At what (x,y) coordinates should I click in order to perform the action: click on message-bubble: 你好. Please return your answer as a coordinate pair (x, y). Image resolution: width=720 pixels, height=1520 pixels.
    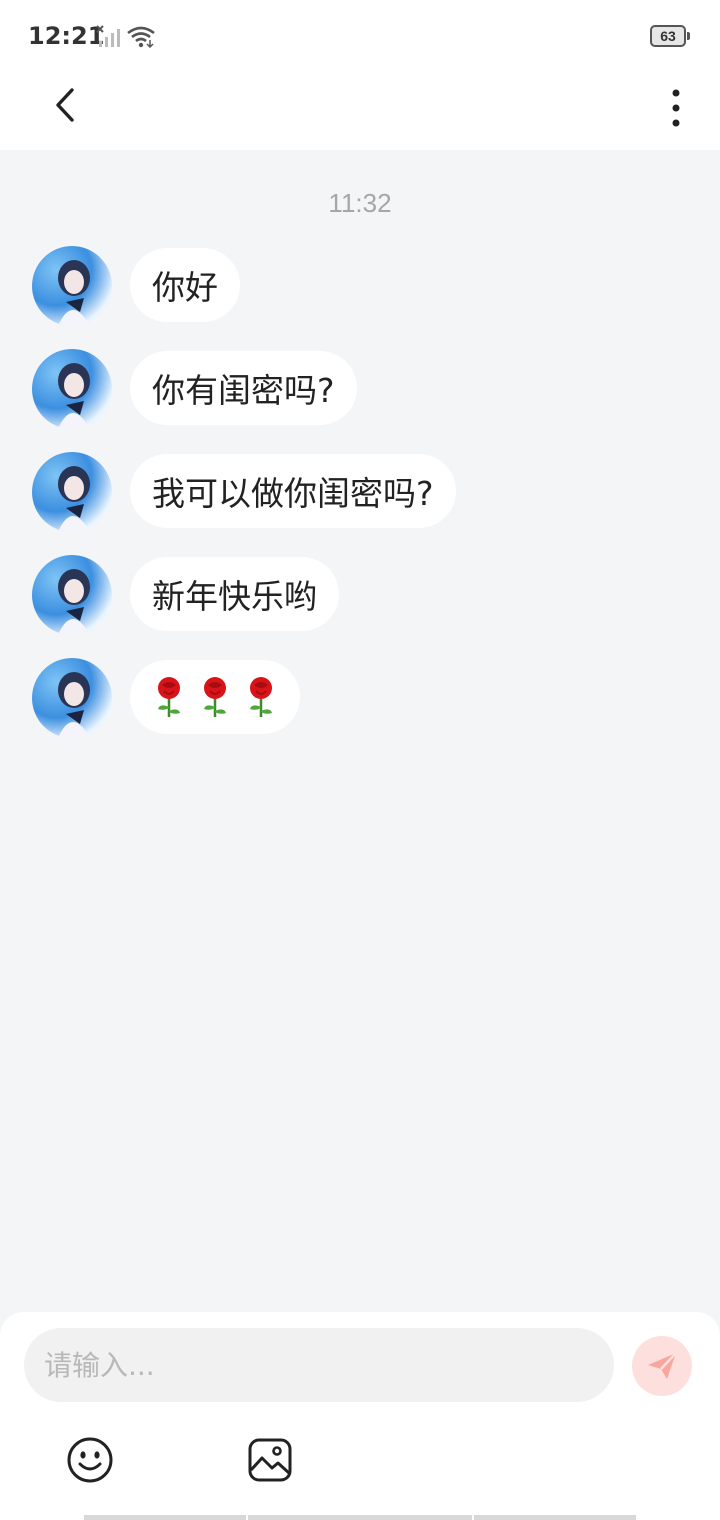
    Looking at the image, I should click on (185, 285).